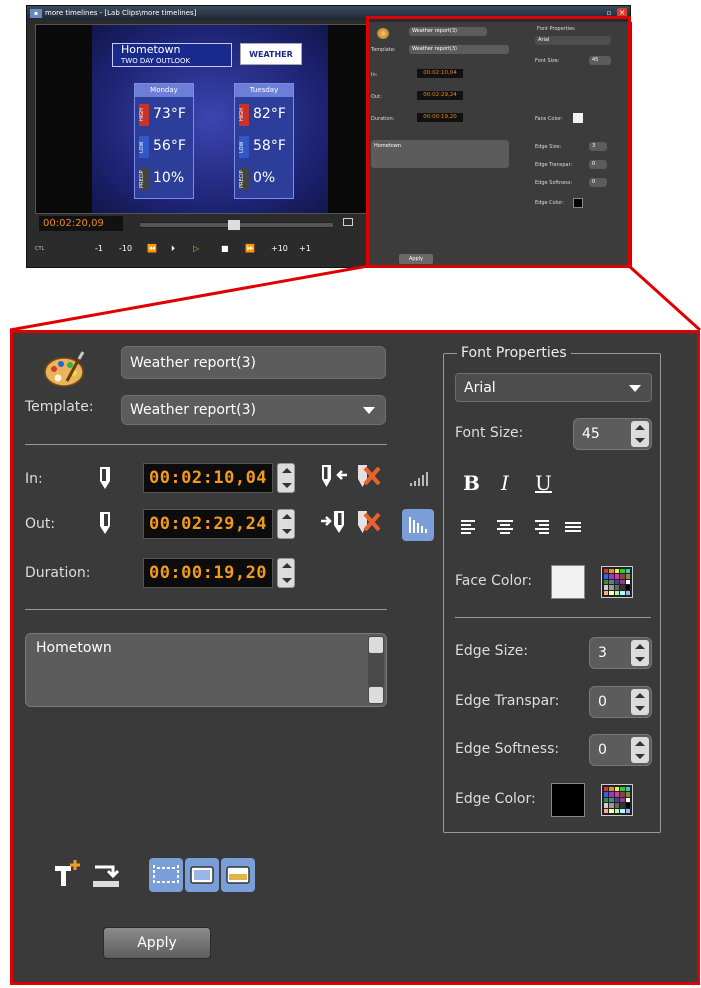 The width and height of the screenshot is (701, 988). I want to click on weather-outlook: TWO DAY OUTLOOK, so click(156, 61).